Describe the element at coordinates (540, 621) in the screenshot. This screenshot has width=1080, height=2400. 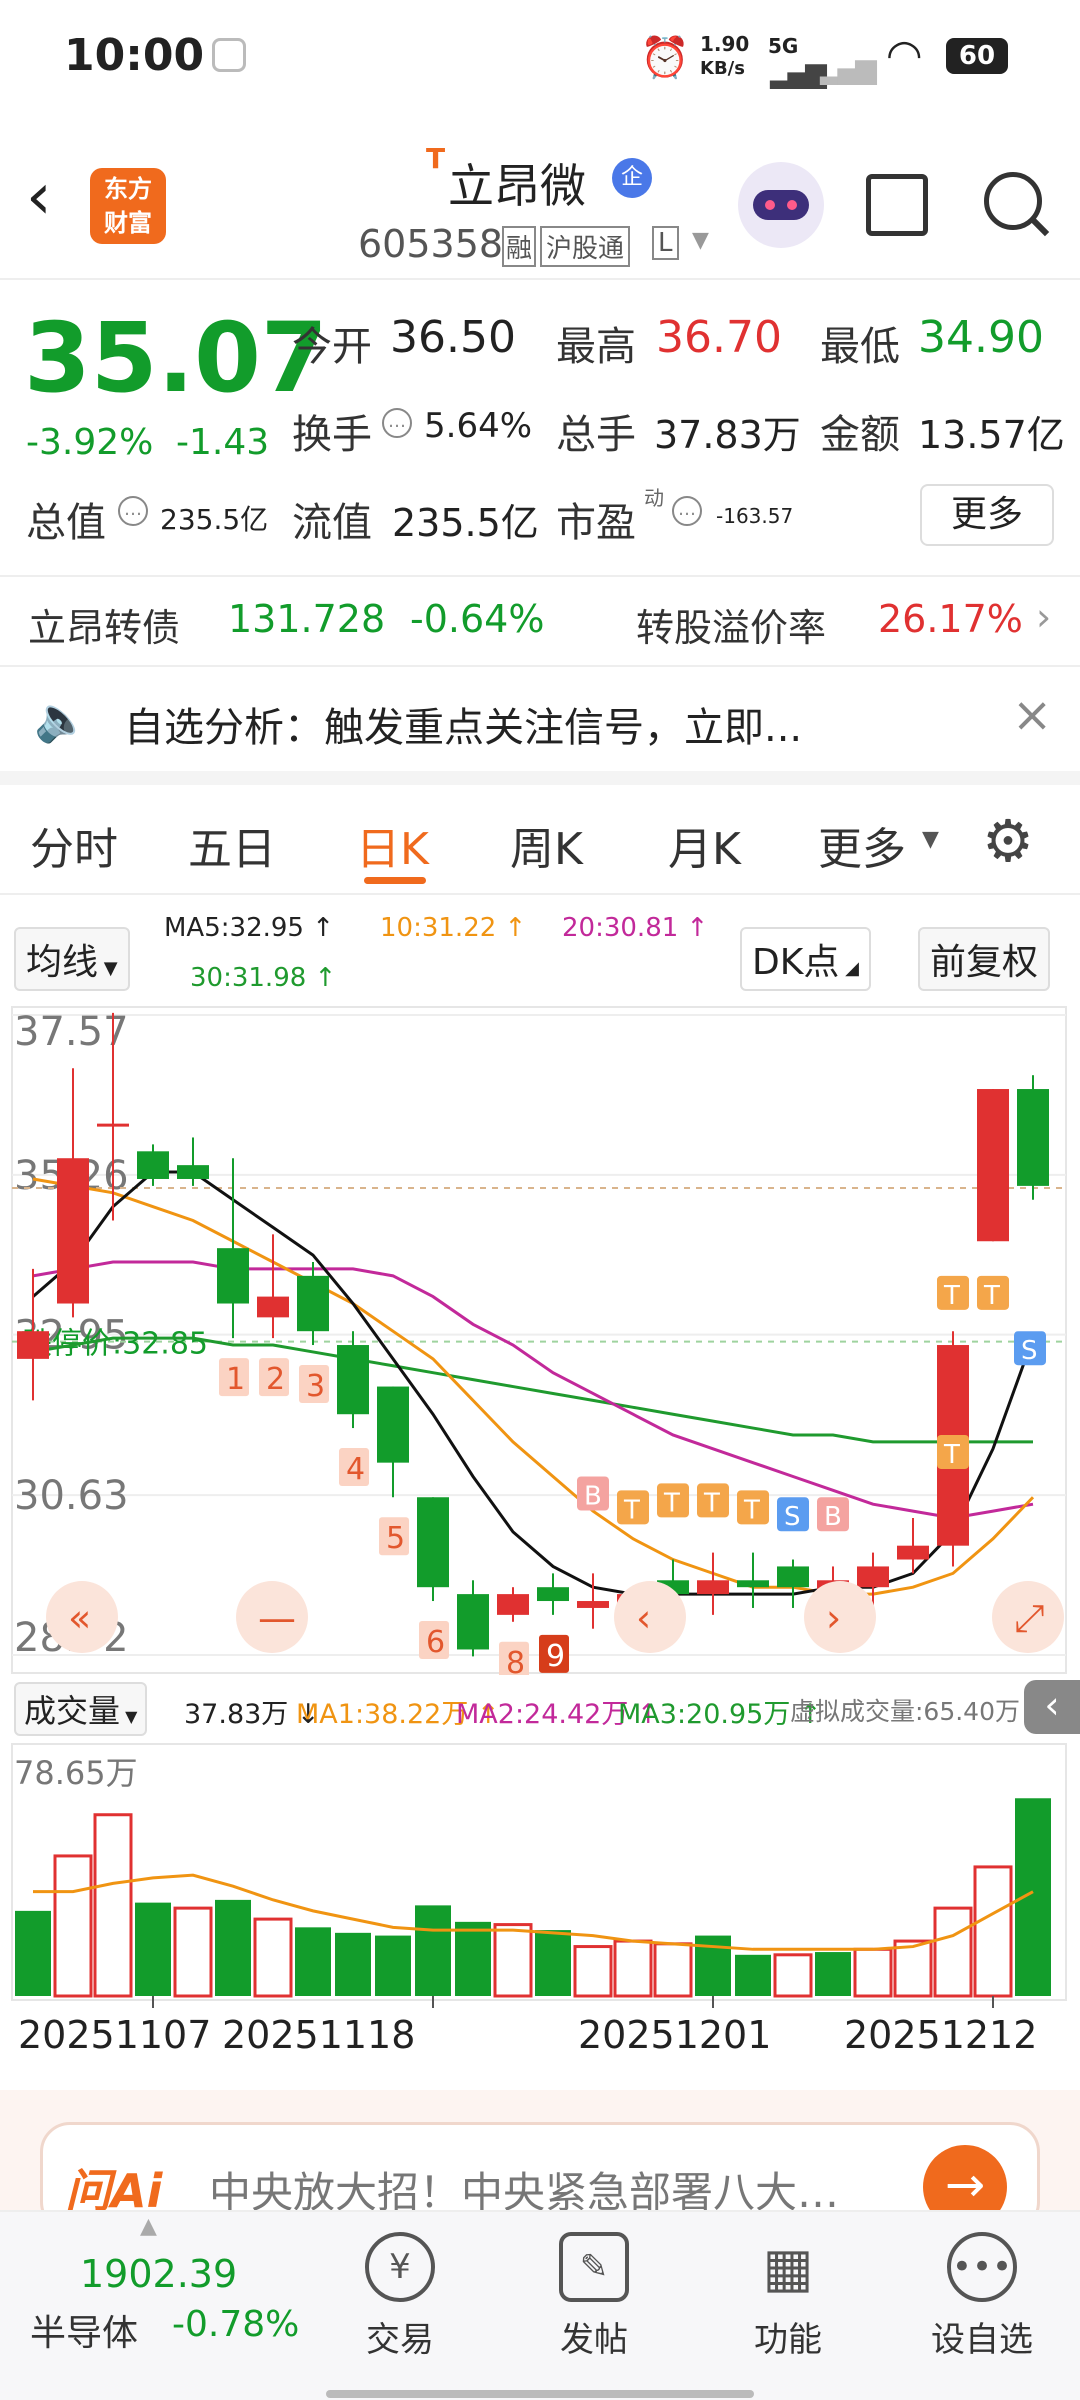
I see `convertible-bond-row: 立昂转债 131.728 -0.64% 转股溢价率 26.17% ›` at that location.